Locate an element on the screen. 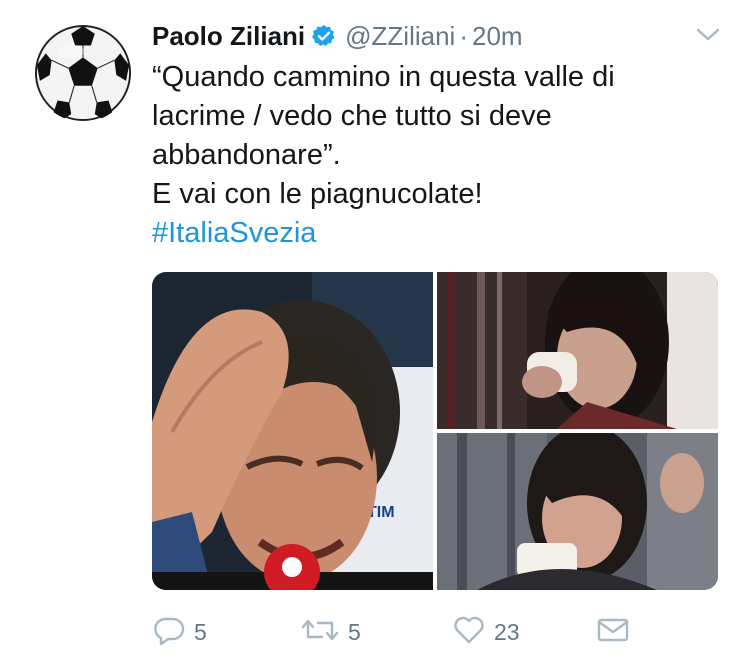  reply-count: 5 is located at coordinates (200, 631).